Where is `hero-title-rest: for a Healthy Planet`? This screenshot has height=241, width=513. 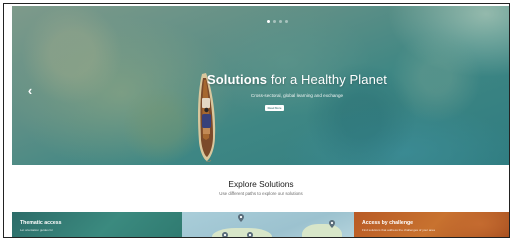
hero-title-rest: for a Healthy Planet is located at coordinates (327, 79).